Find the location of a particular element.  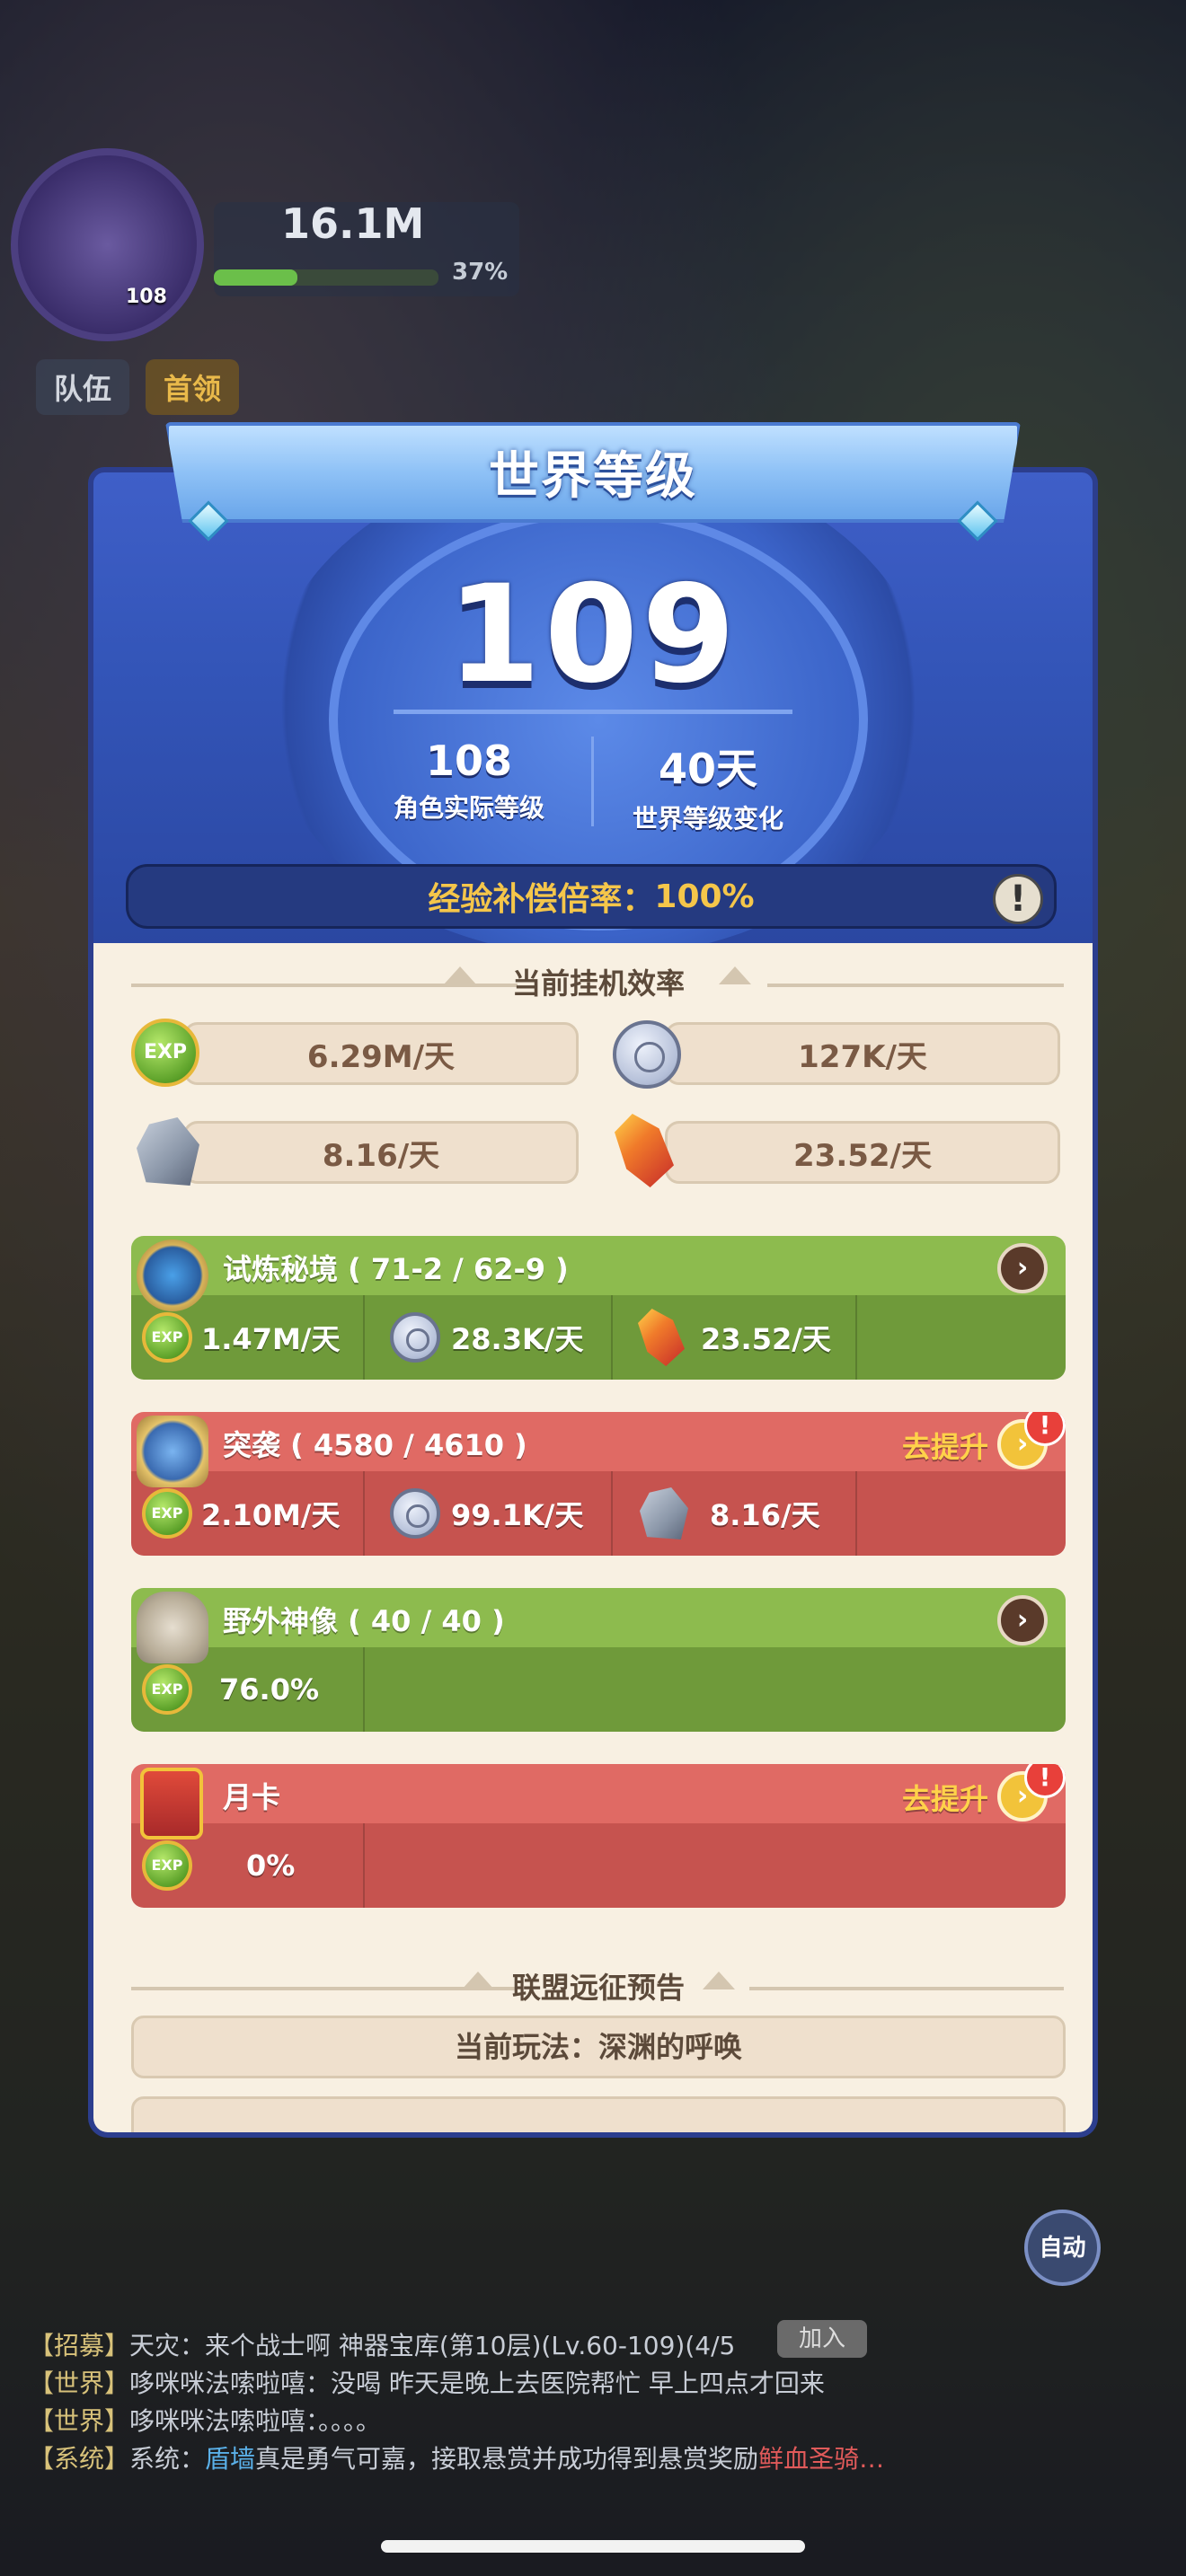

crystal-rate-value: 23.52/天 is located at coordinates (862, 1155).